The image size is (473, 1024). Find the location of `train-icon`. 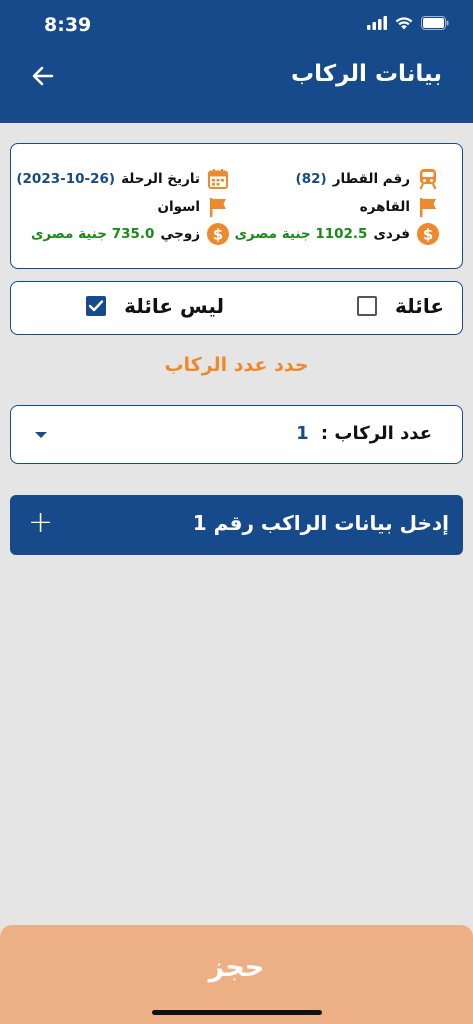

train-icon is located at coordinates (428, 179).